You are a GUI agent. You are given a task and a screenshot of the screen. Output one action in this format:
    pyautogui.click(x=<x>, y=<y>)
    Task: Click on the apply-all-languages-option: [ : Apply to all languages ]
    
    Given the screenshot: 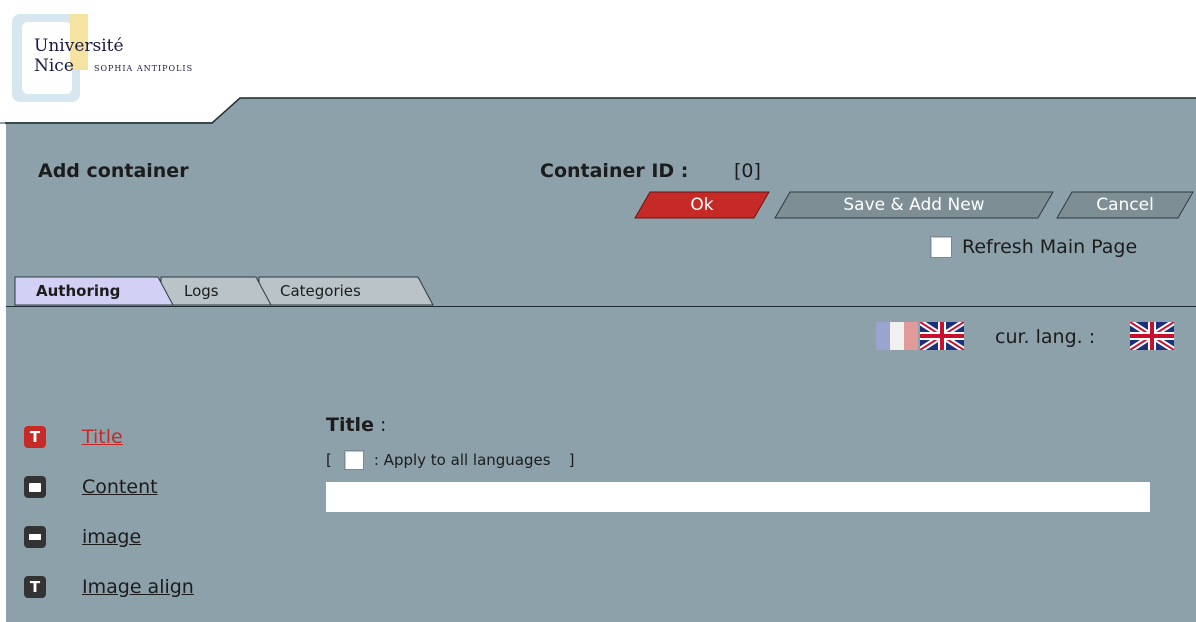 What is the action you would take?
    pyautogui.click(x=450, y=460)
    